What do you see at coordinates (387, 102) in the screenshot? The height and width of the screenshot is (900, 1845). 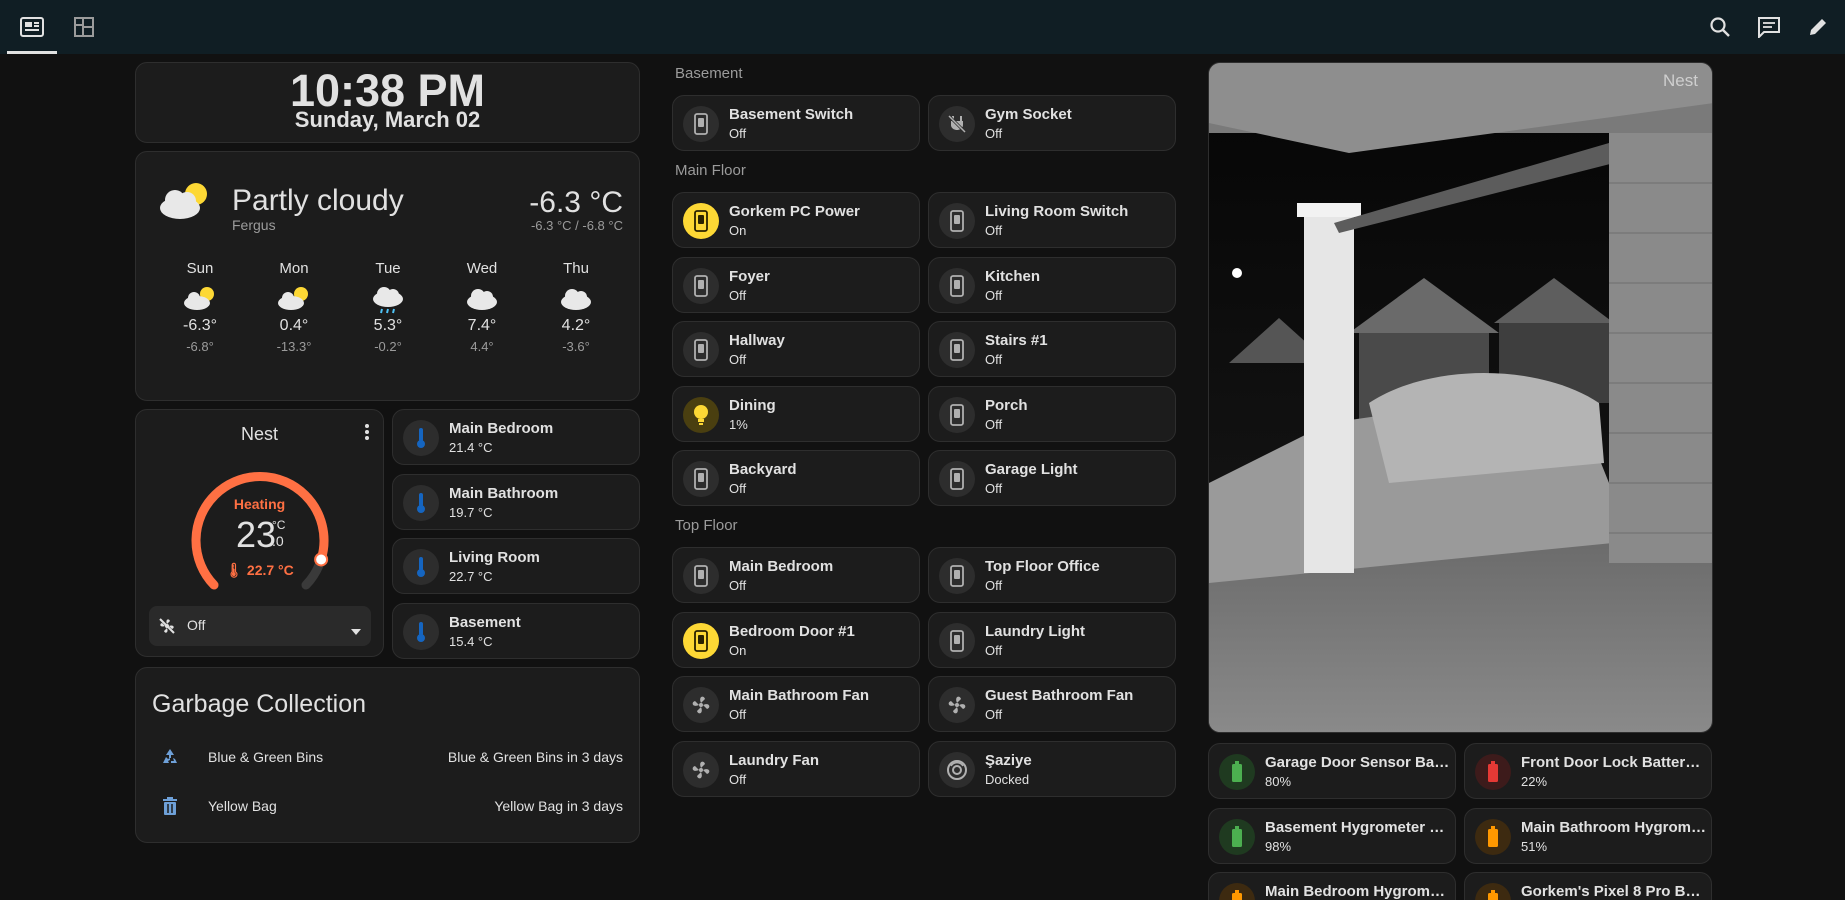 I see `clock-card: 10:38 PM Sunday, March 02` at bounding box center [387, 102].